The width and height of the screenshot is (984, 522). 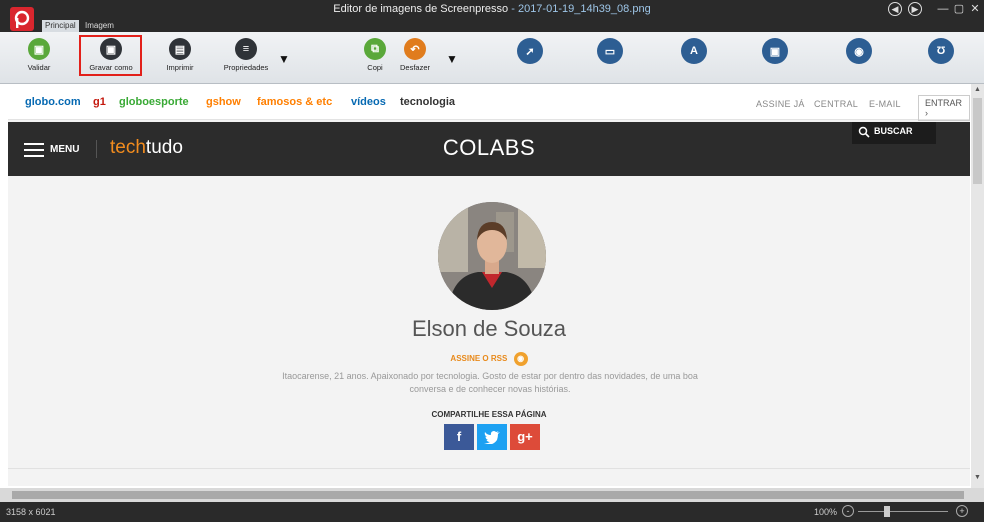 What do you see at coordinates (826, 512) in the screenshot?
I see `zoom-level: 100%` at bounding box center [826, 512].